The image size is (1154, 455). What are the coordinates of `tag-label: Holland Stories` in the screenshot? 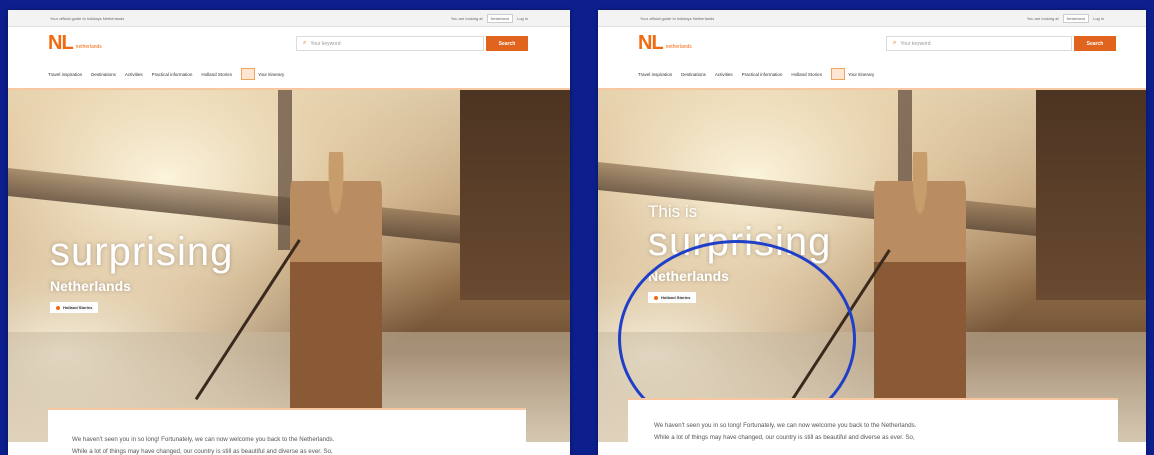 It's located at (78, 307).